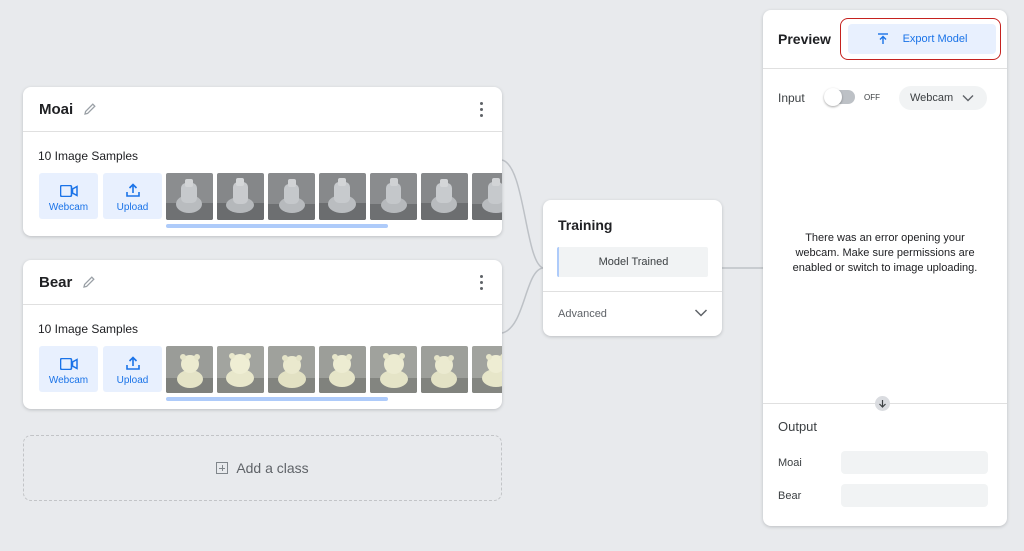  Describe the element at coordinates (804, 39) in the screenshot. I see `preview-title: Preview` at that location.